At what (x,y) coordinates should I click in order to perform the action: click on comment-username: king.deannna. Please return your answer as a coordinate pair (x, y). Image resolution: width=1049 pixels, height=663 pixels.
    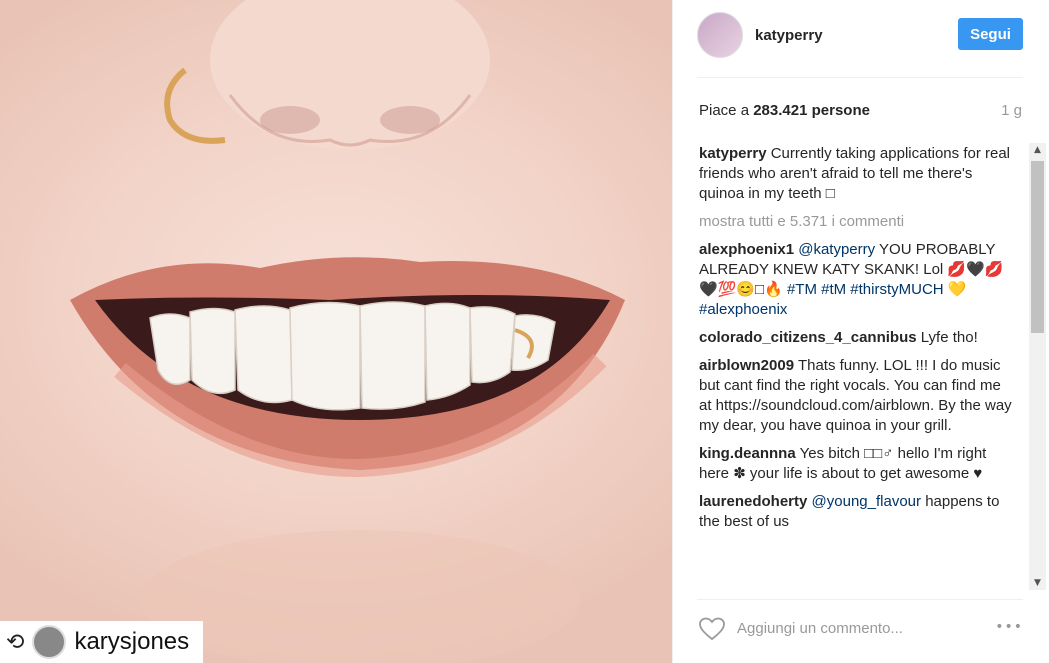
    Looking at the image, I should click on (747, 453).